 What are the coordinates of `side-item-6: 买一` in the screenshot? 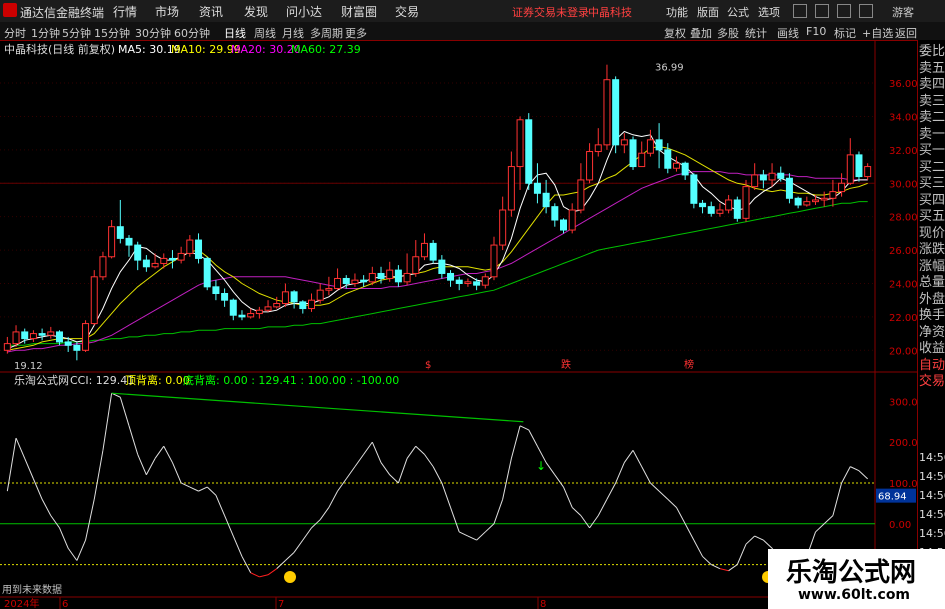 It's located at (932, 151).